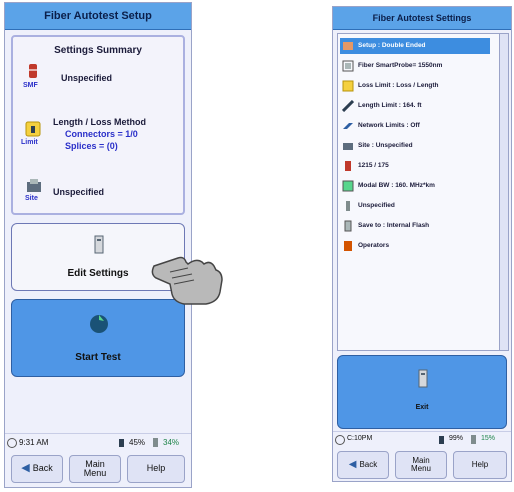 The height and width of the screenshot is (492, 514). I want to click on connector-icon, so click(348, 205).